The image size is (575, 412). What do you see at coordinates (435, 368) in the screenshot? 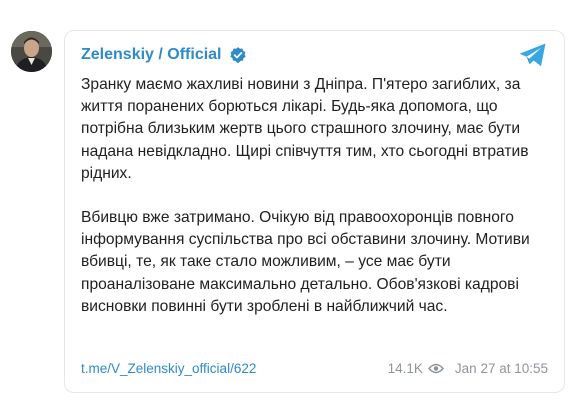
I see `eye-icon` at bounding box center [435, 368].